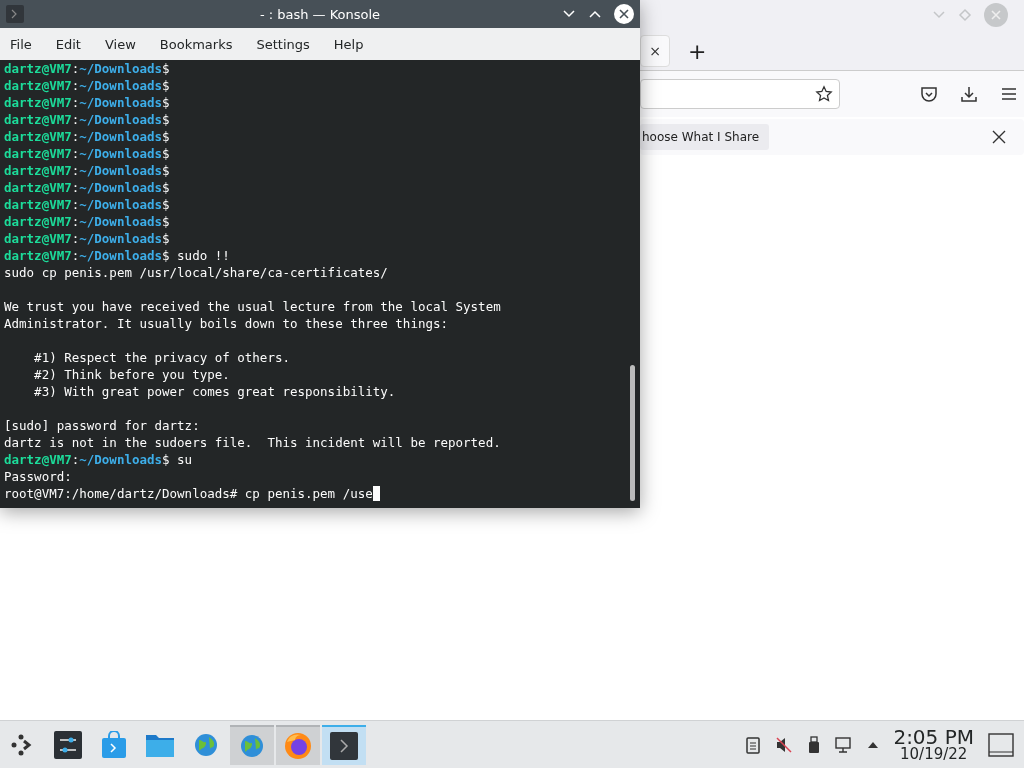 This screenshot has height=768, width=1024. Describe the element at coordinates (68, 44) in the screenshot. I see `menu-item: Edit` at that location.